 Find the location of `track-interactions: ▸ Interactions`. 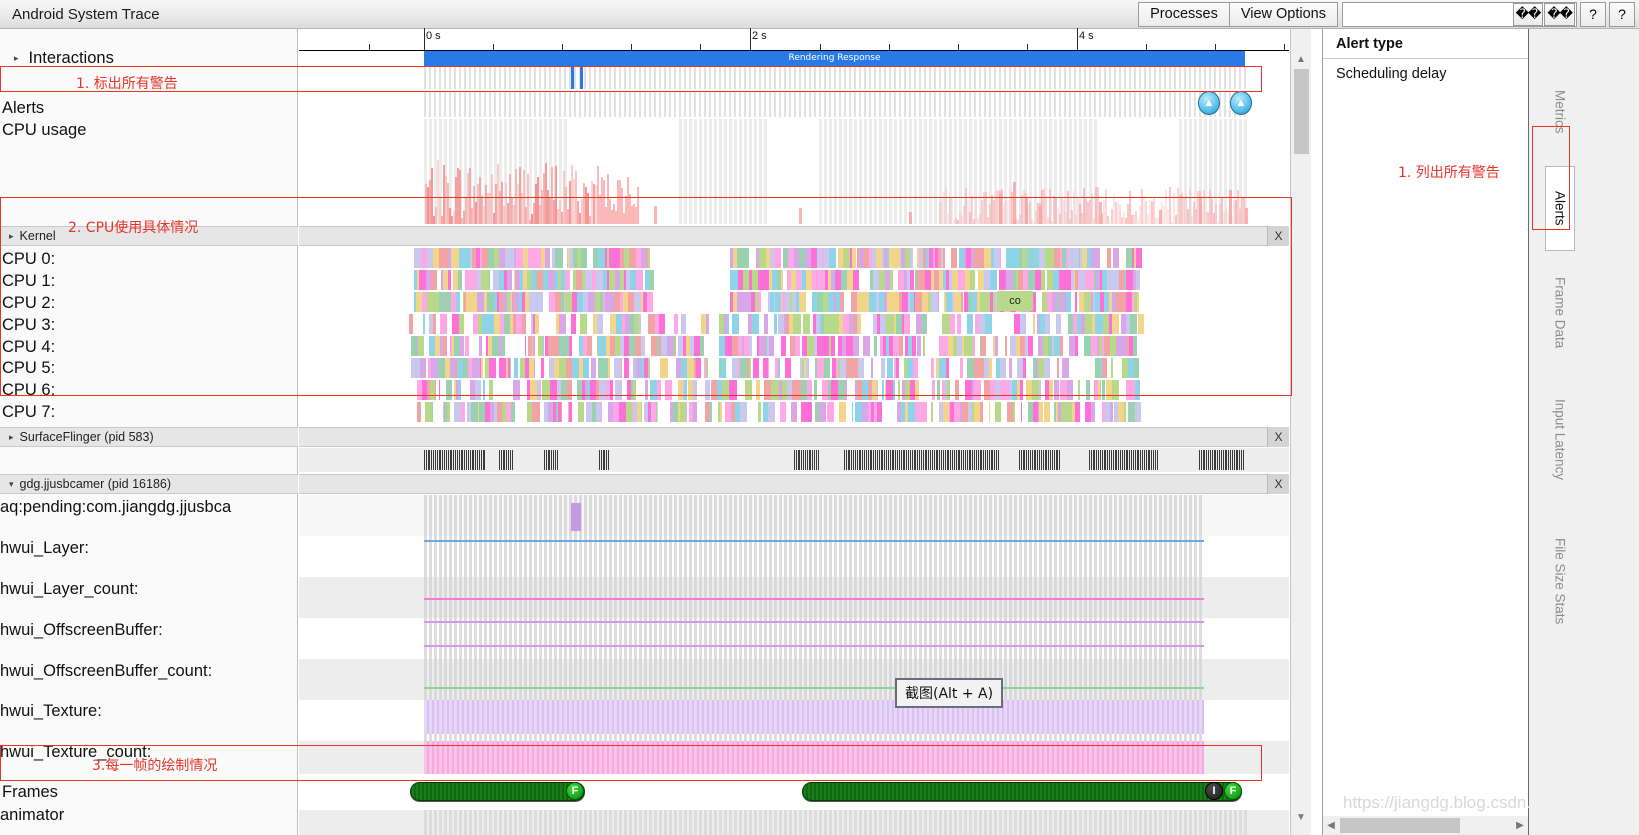

track-interactions: ▸ Interactions is located at coordinates (57, 58).